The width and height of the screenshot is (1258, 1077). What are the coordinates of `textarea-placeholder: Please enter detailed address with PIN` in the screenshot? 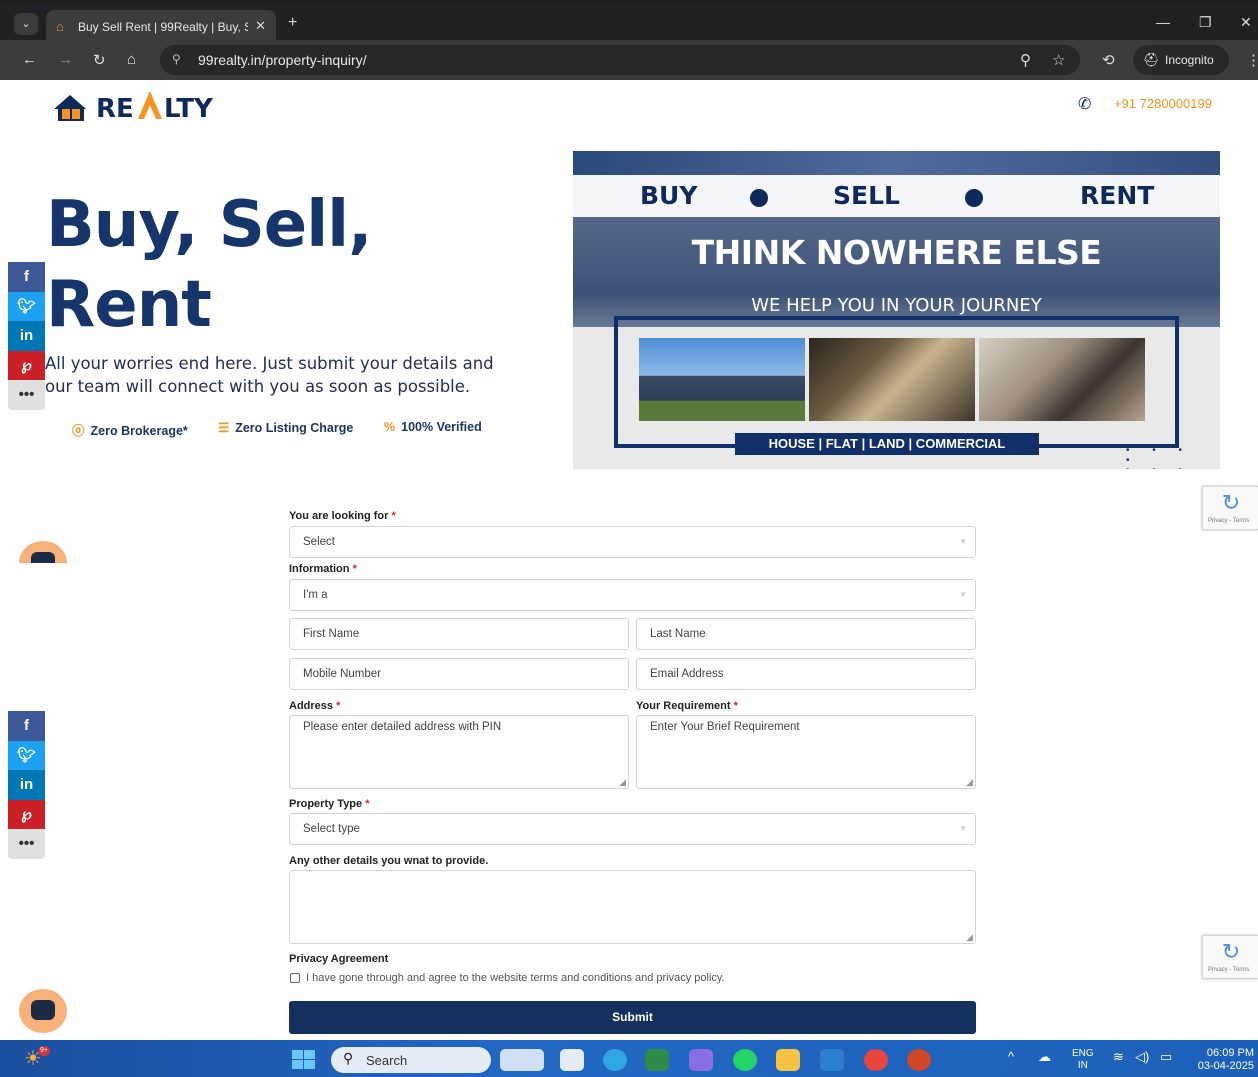 It's located at (402, 727).